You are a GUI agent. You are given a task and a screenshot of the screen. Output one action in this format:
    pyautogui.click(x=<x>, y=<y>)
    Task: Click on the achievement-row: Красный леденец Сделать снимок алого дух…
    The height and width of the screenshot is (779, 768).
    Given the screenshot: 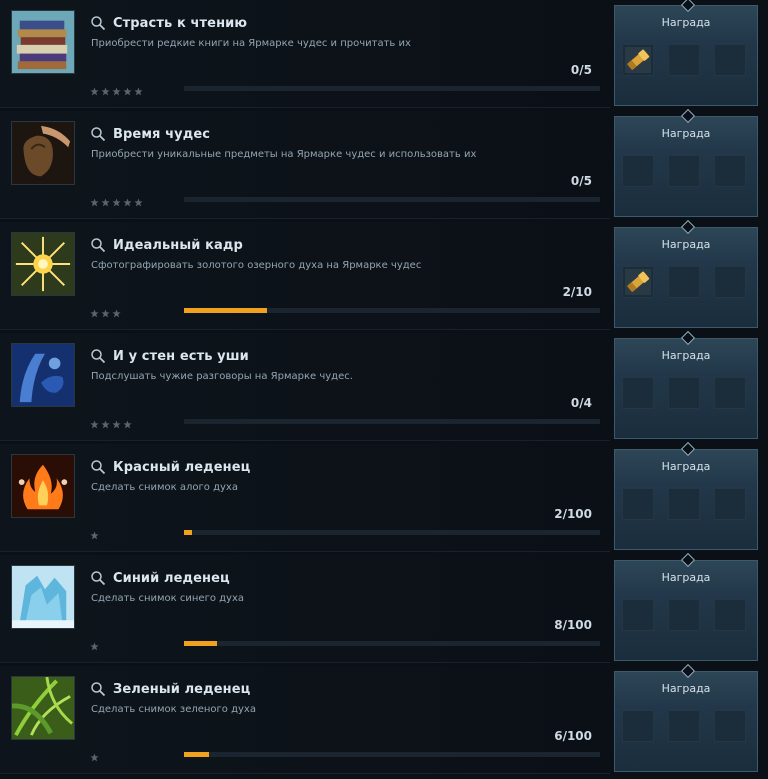 What is the action you would take?
    pyautogui.click(x=384, y=496)
    